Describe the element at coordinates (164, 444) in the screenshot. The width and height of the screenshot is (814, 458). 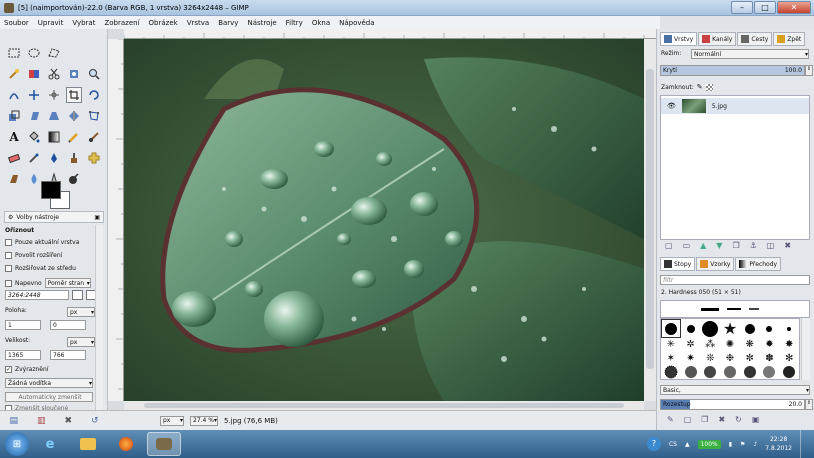
I see `taskbar-gimp` at that location.